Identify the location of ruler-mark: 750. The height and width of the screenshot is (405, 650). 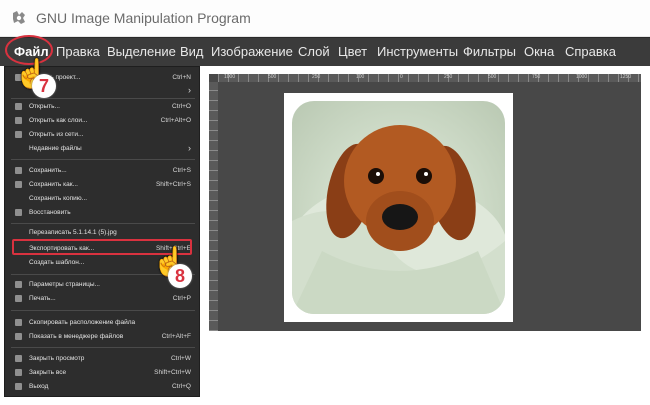
(536, 77).